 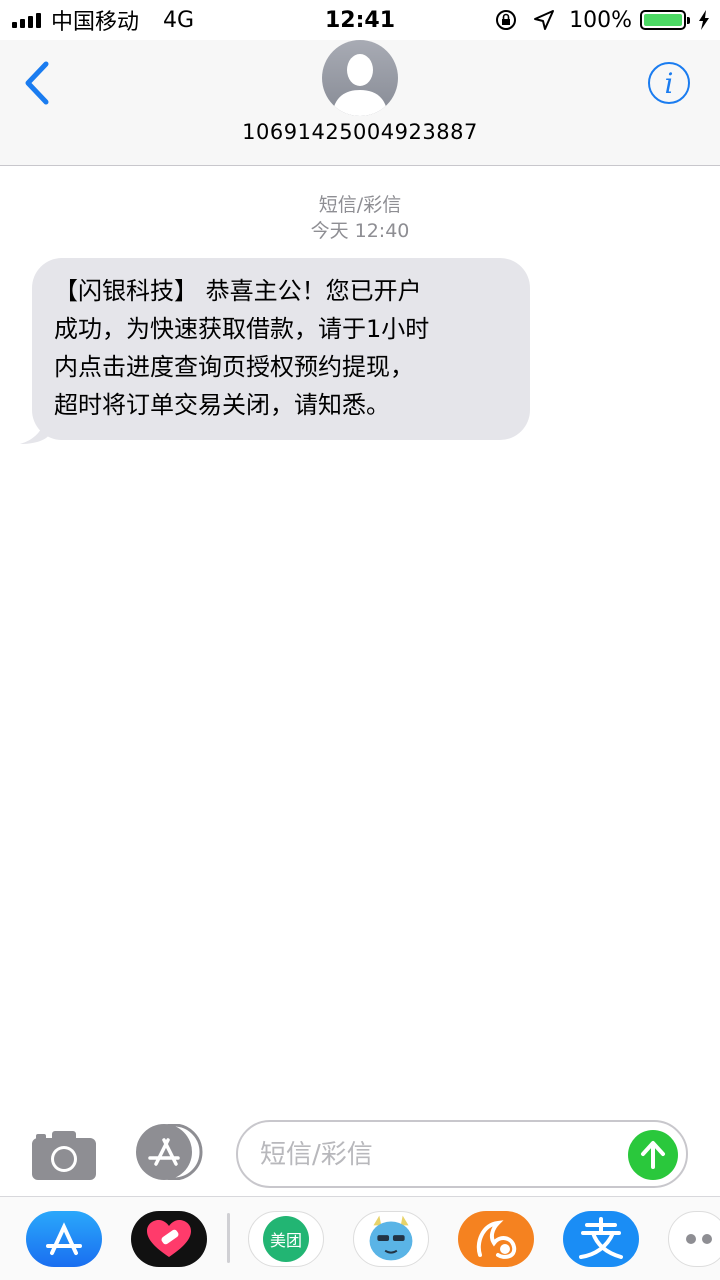 I want to click on uc-browser-app-icon, so click(x=496, y=1239).